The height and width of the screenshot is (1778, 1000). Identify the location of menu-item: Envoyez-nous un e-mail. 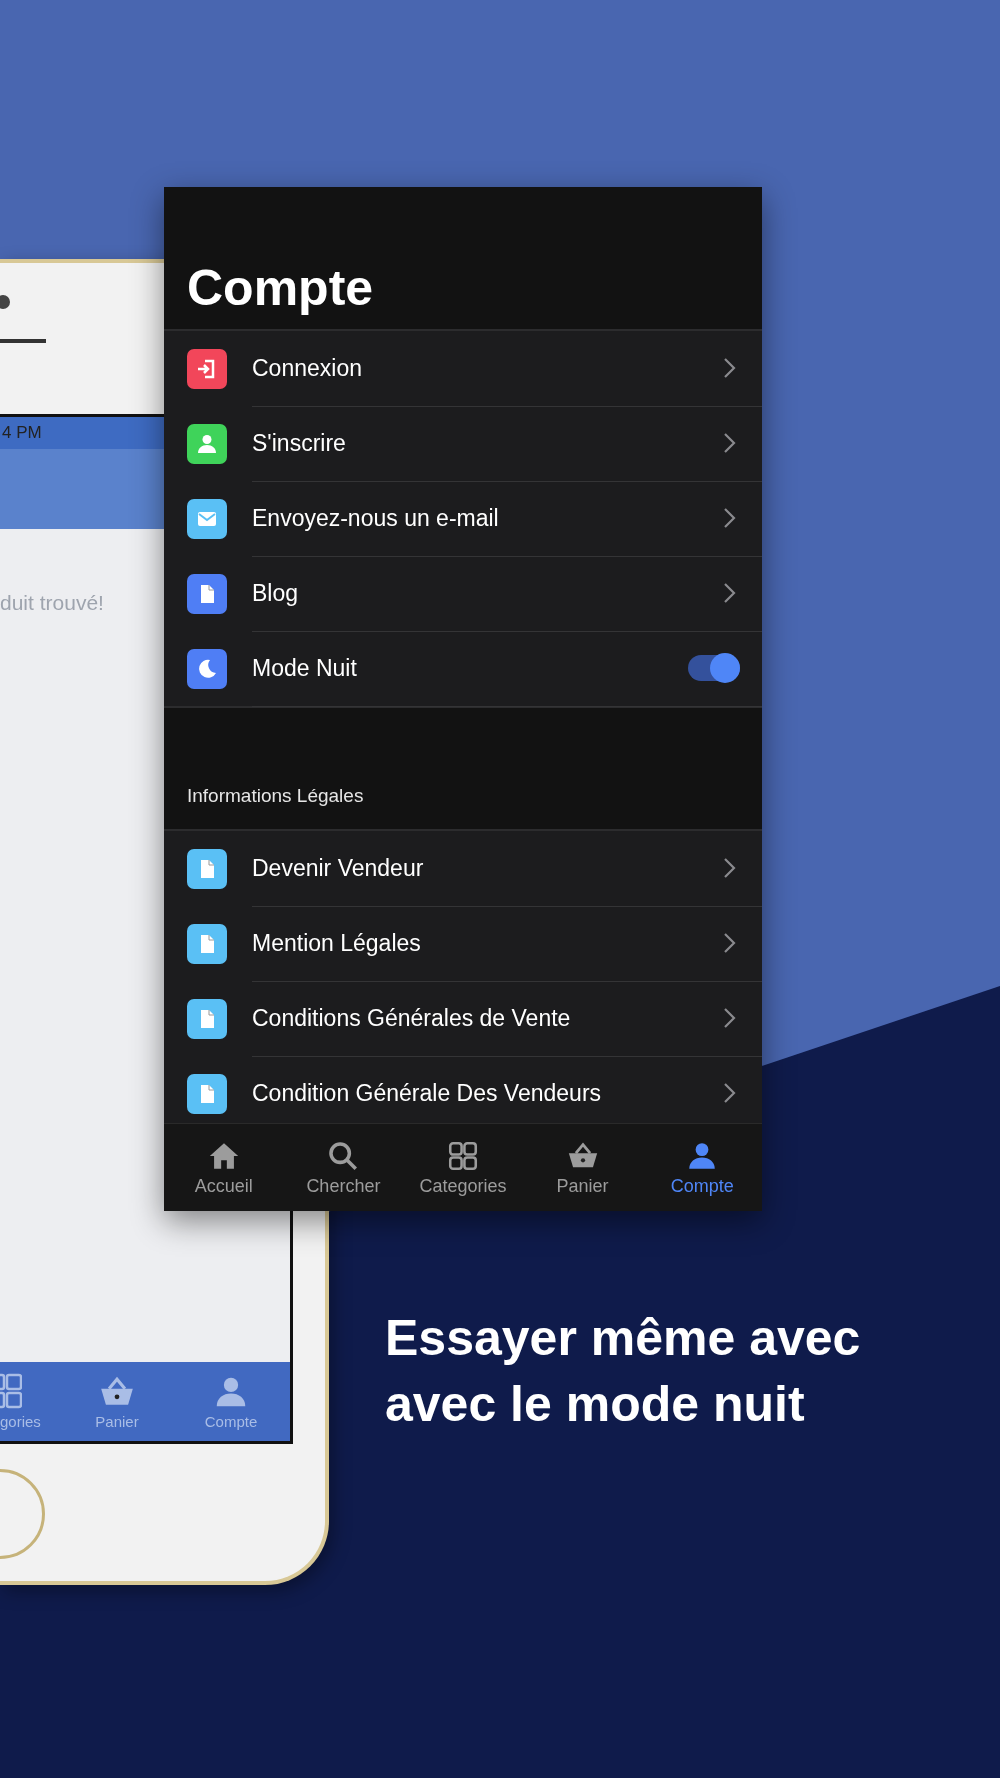
(463, 518).